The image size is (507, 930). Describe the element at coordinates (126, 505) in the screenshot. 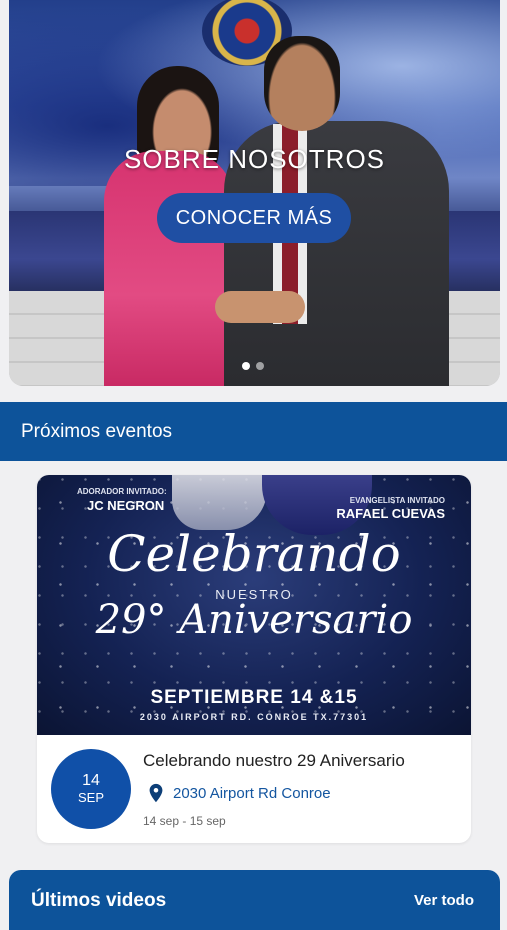

I see `flyer-guest1-name: JC NEGRON` at that location.